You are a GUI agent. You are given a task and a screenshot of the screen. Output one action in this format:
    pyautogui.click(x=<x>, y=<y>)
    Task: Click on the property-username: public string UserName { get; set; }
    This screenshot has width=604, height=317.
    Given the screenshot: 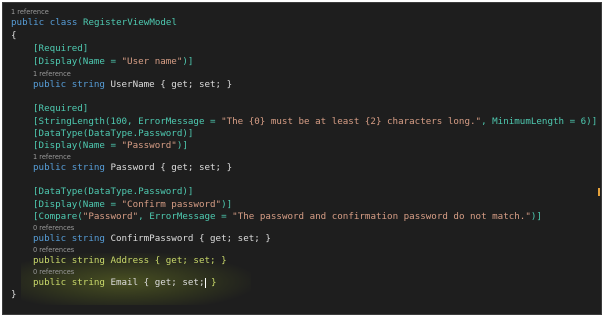 What is the action you would take?
    pyautogui.click(x=133, y=84)
    